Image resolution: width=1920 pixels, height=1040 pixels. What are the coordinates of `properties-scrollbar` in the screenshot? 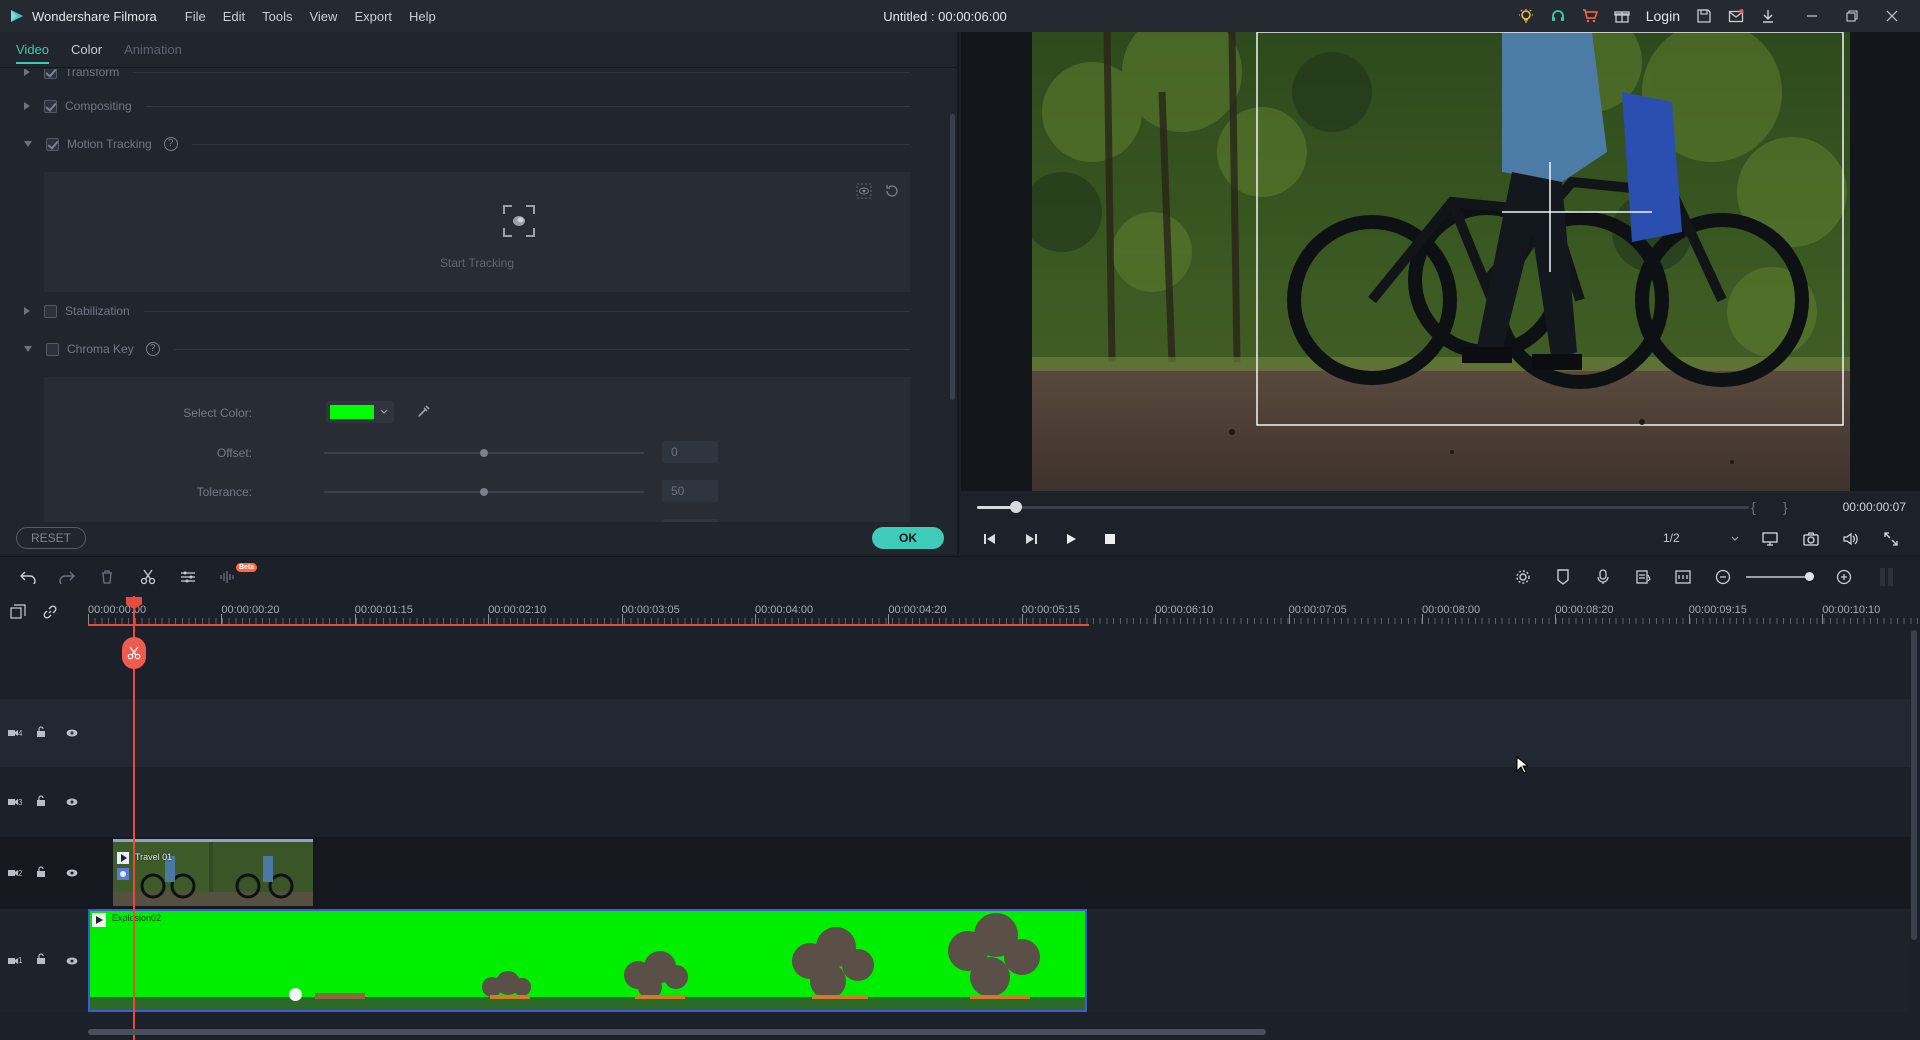 It's located at (952, 257).